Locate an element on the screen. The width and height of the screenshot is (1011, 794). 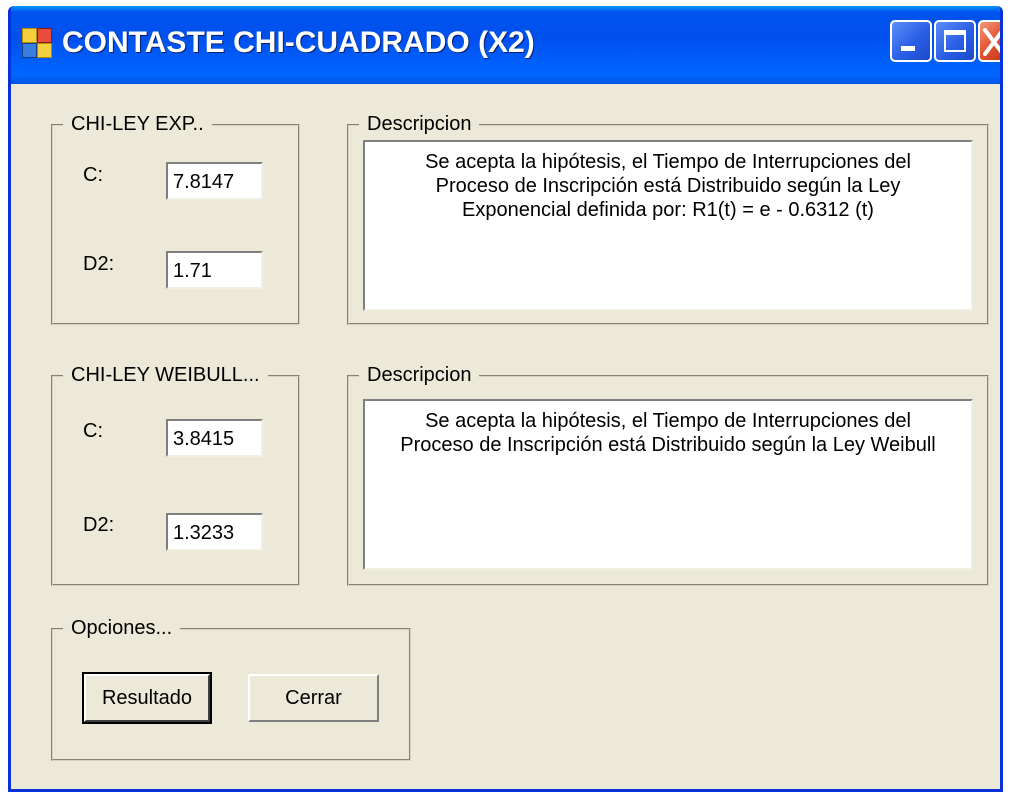
weibull-description-legend: Descripcion is located at coordinates (419, 375).